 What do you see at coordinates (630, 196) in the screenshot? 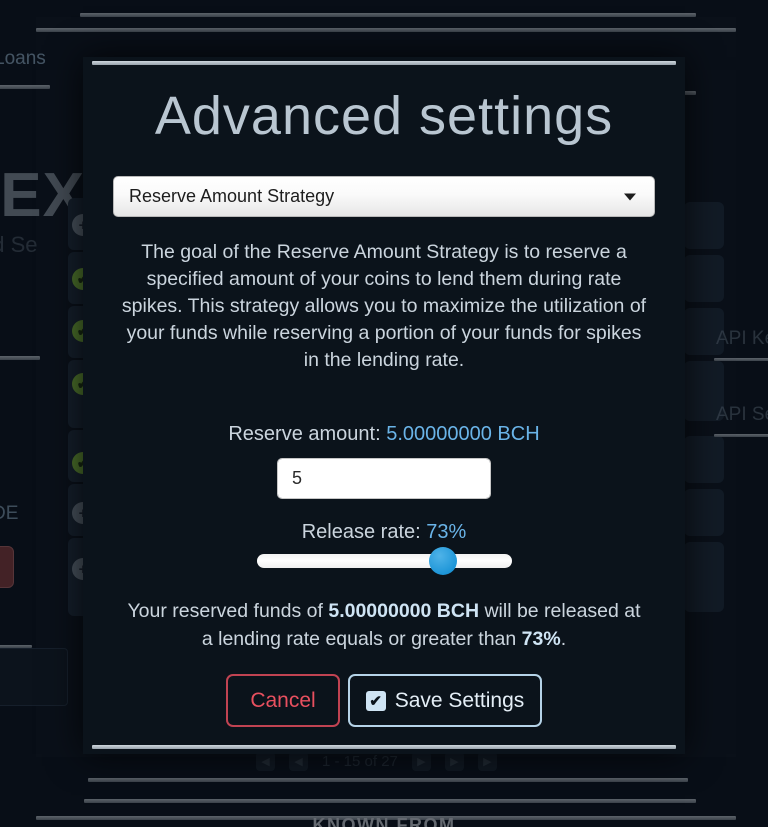
I see `chevron-down-icon` at bounding box center [630, 196].